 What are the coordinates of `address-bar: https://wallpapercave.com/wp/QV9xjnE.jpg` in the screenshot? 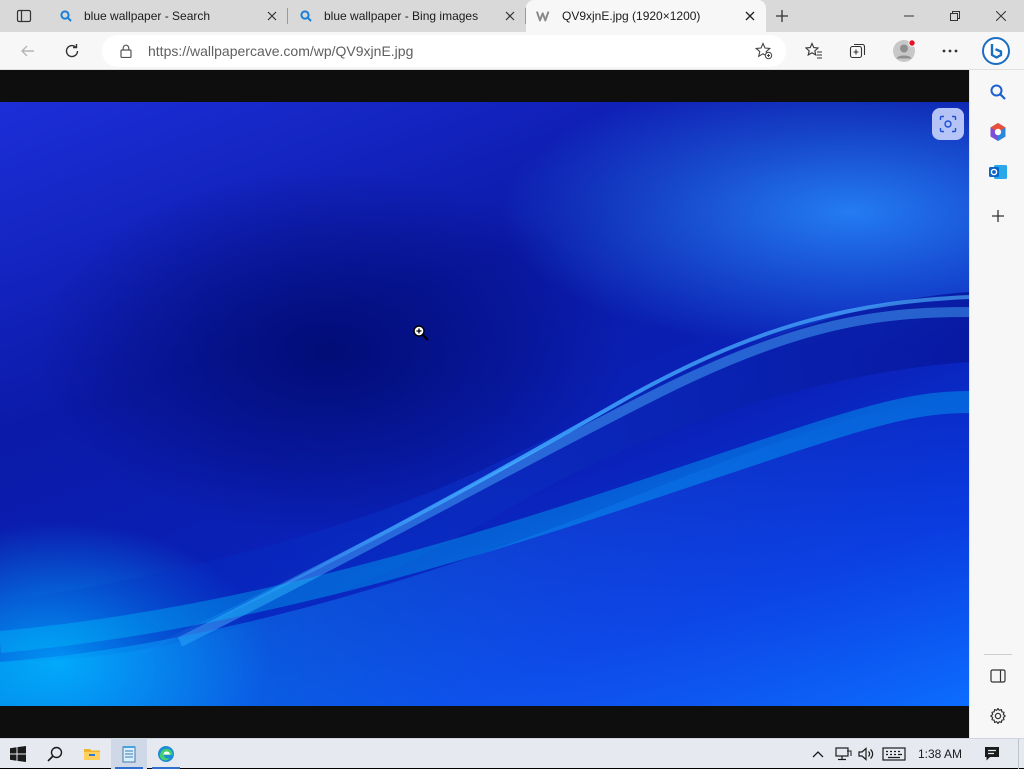 It's located at (444, 51).